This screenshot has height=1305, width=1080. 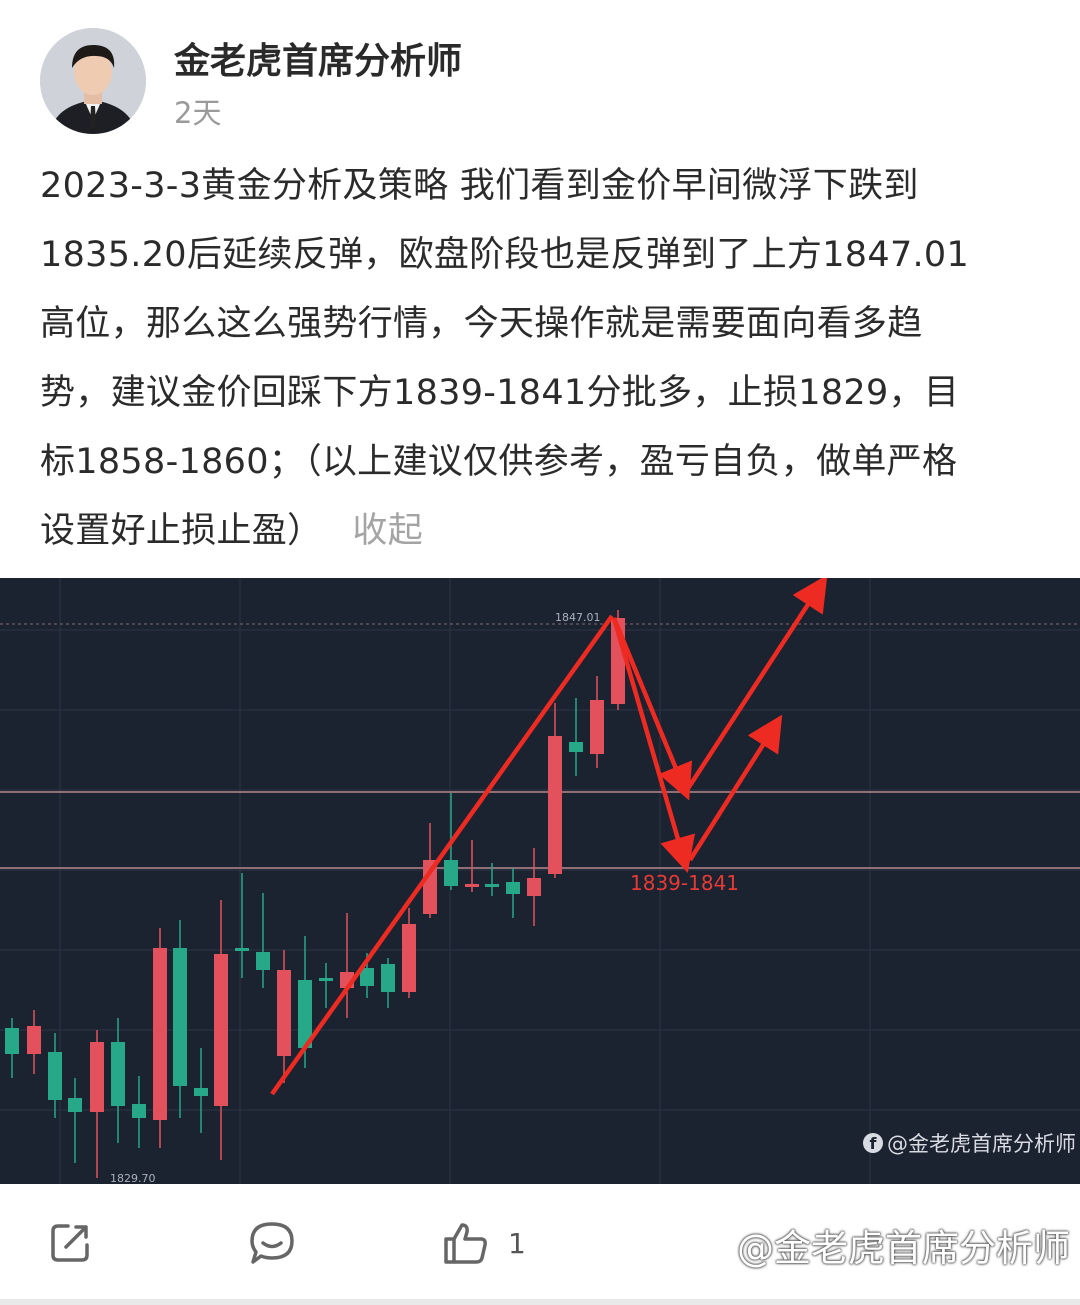 I want to click on post-line: 1835.20后延续反弹，欧盘阶段也是反弹到了上方1847.01, so click(x=505, y=255).